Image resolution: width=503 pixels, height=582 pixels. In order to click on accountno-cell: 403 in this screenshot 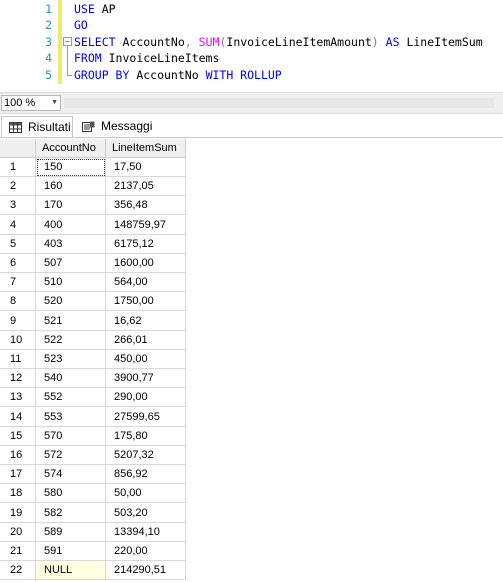, I will do `click(71, 244)`.